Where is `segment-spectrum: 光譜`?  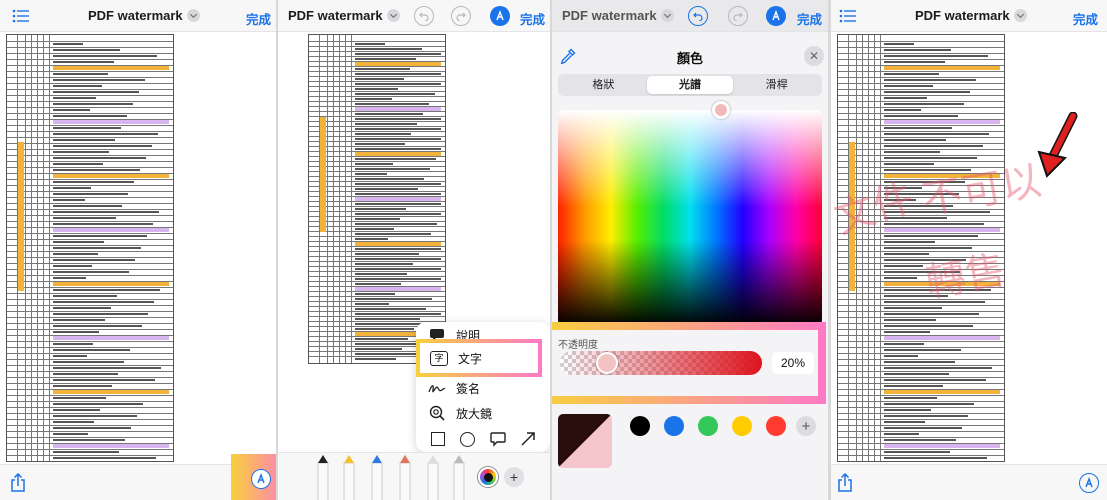
segment-spectrum: 光譜 is located at coordinates (690, 85).